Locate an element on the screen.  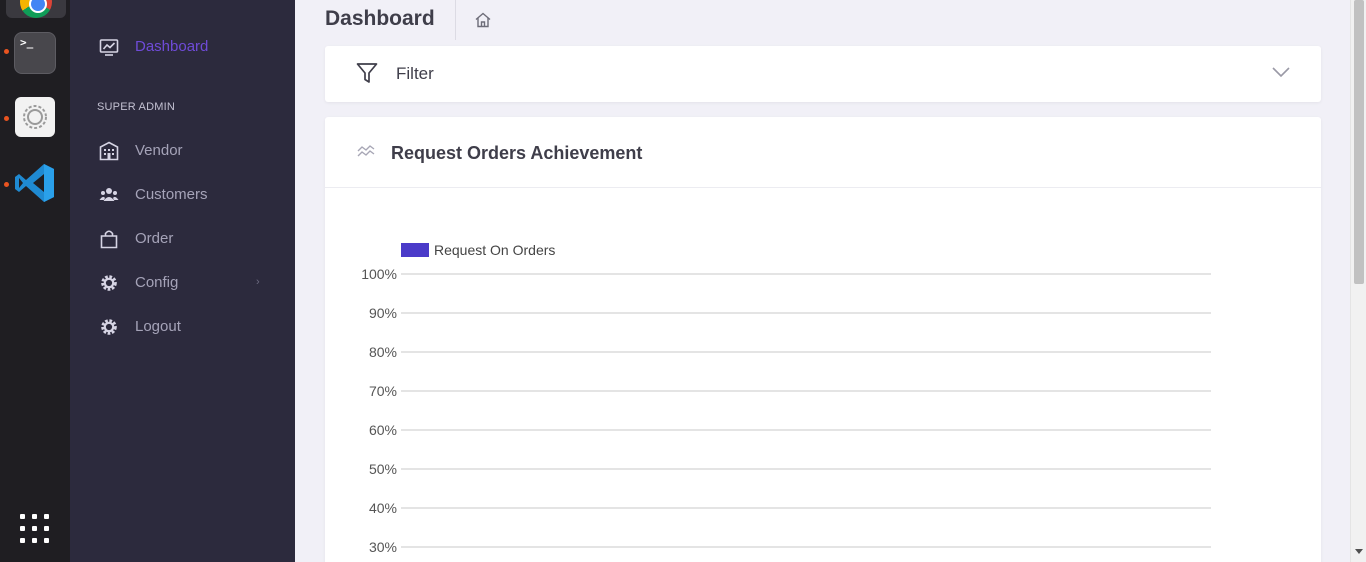
home-icon is located at coordinates (483, 20).